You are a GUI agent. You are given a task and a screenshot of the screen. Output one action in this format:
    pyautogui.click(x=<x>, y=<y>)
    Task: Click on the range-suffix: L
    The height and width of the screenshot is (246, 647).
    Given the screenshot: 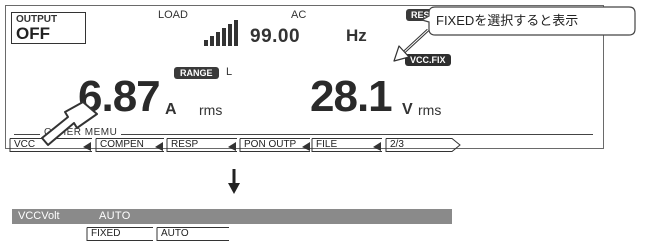 What is the action you would take?
    pyautogui.click(x=229, y=72)
    